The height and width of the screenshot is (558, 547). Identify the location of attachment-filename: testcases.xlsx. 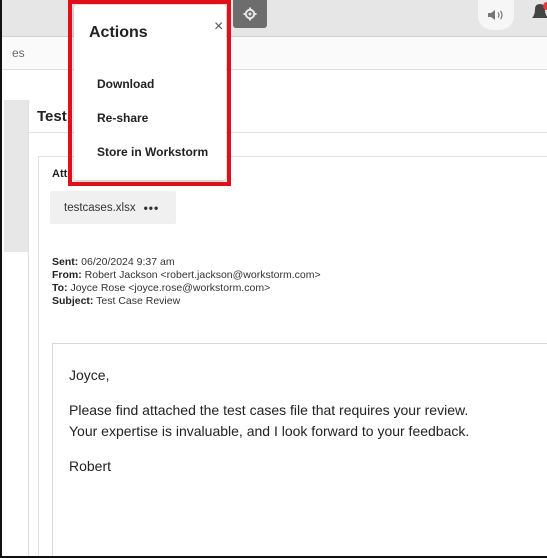
(100, 208).